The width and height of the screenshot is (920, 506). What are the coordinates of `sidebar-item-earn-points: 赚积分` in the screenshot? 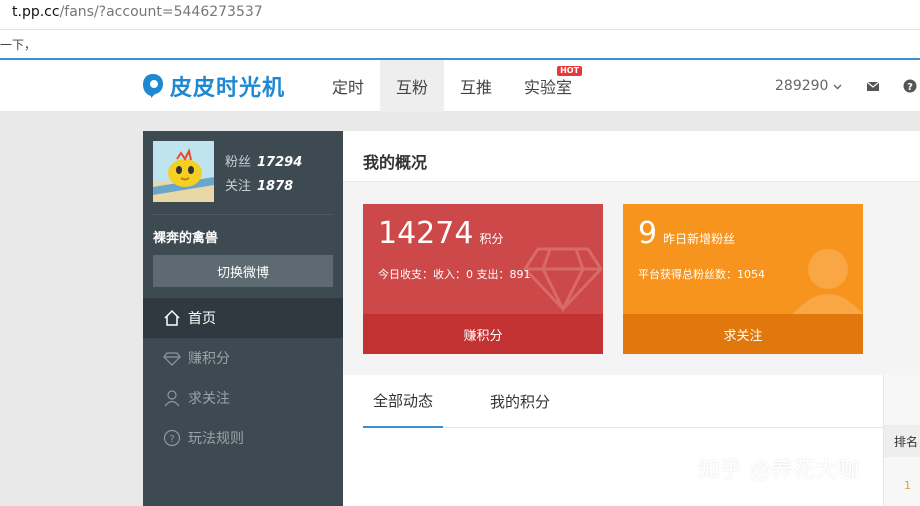 It's located at (243, 358).